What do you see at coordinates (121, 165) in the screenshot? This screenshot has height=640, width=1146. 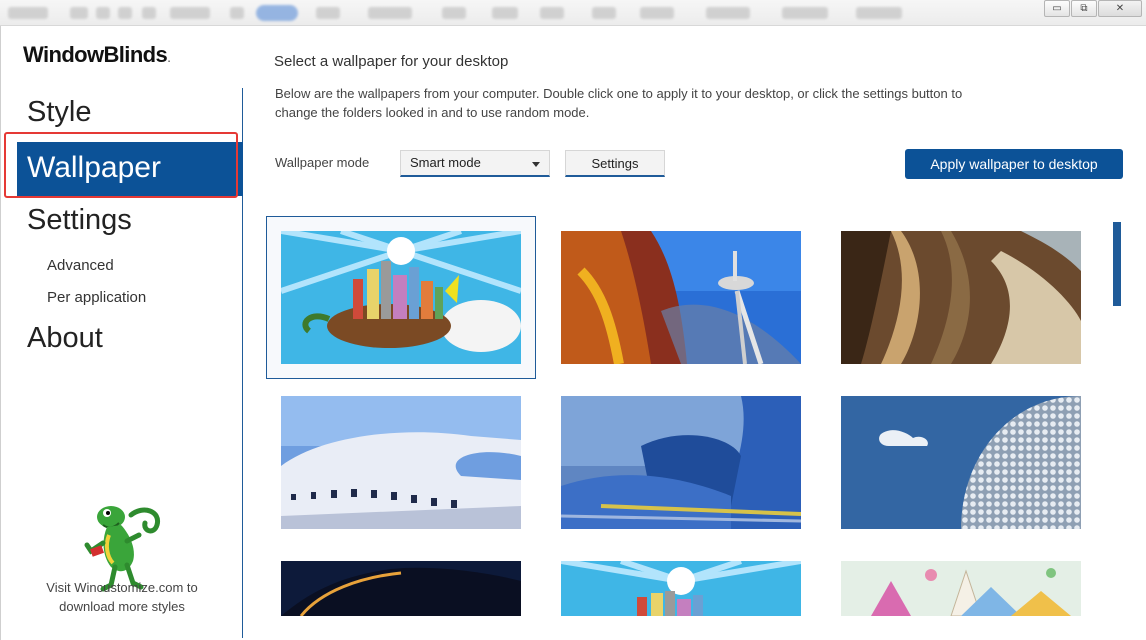 I see `highlight-box` at bounding box center [121, 165].